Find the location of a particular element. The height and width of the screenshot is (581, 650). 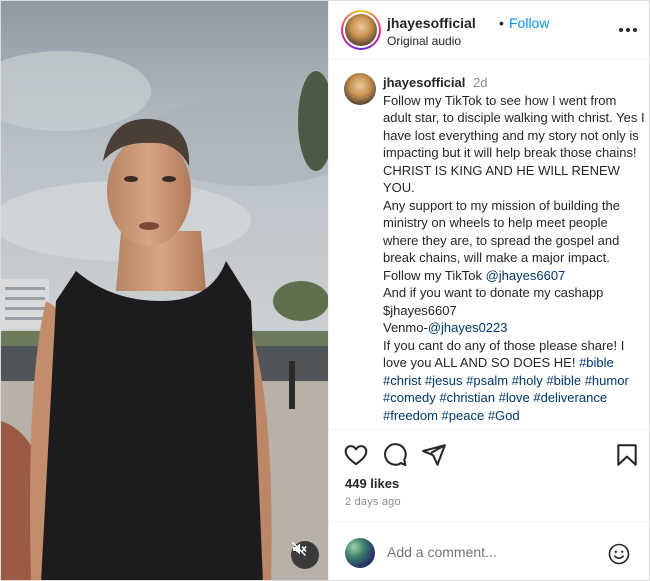

author-avatar is located at coordinates (361, 30).